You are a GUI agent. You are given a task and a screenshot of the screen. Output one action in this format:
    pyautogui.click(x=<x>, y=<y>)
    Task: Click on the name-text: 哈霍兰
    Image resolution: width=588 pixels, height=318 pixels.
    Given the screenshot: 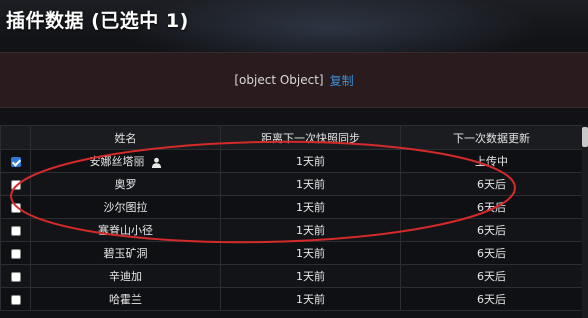 What is the action you would take?
    pyautogui.click(x=125, y=299)
    